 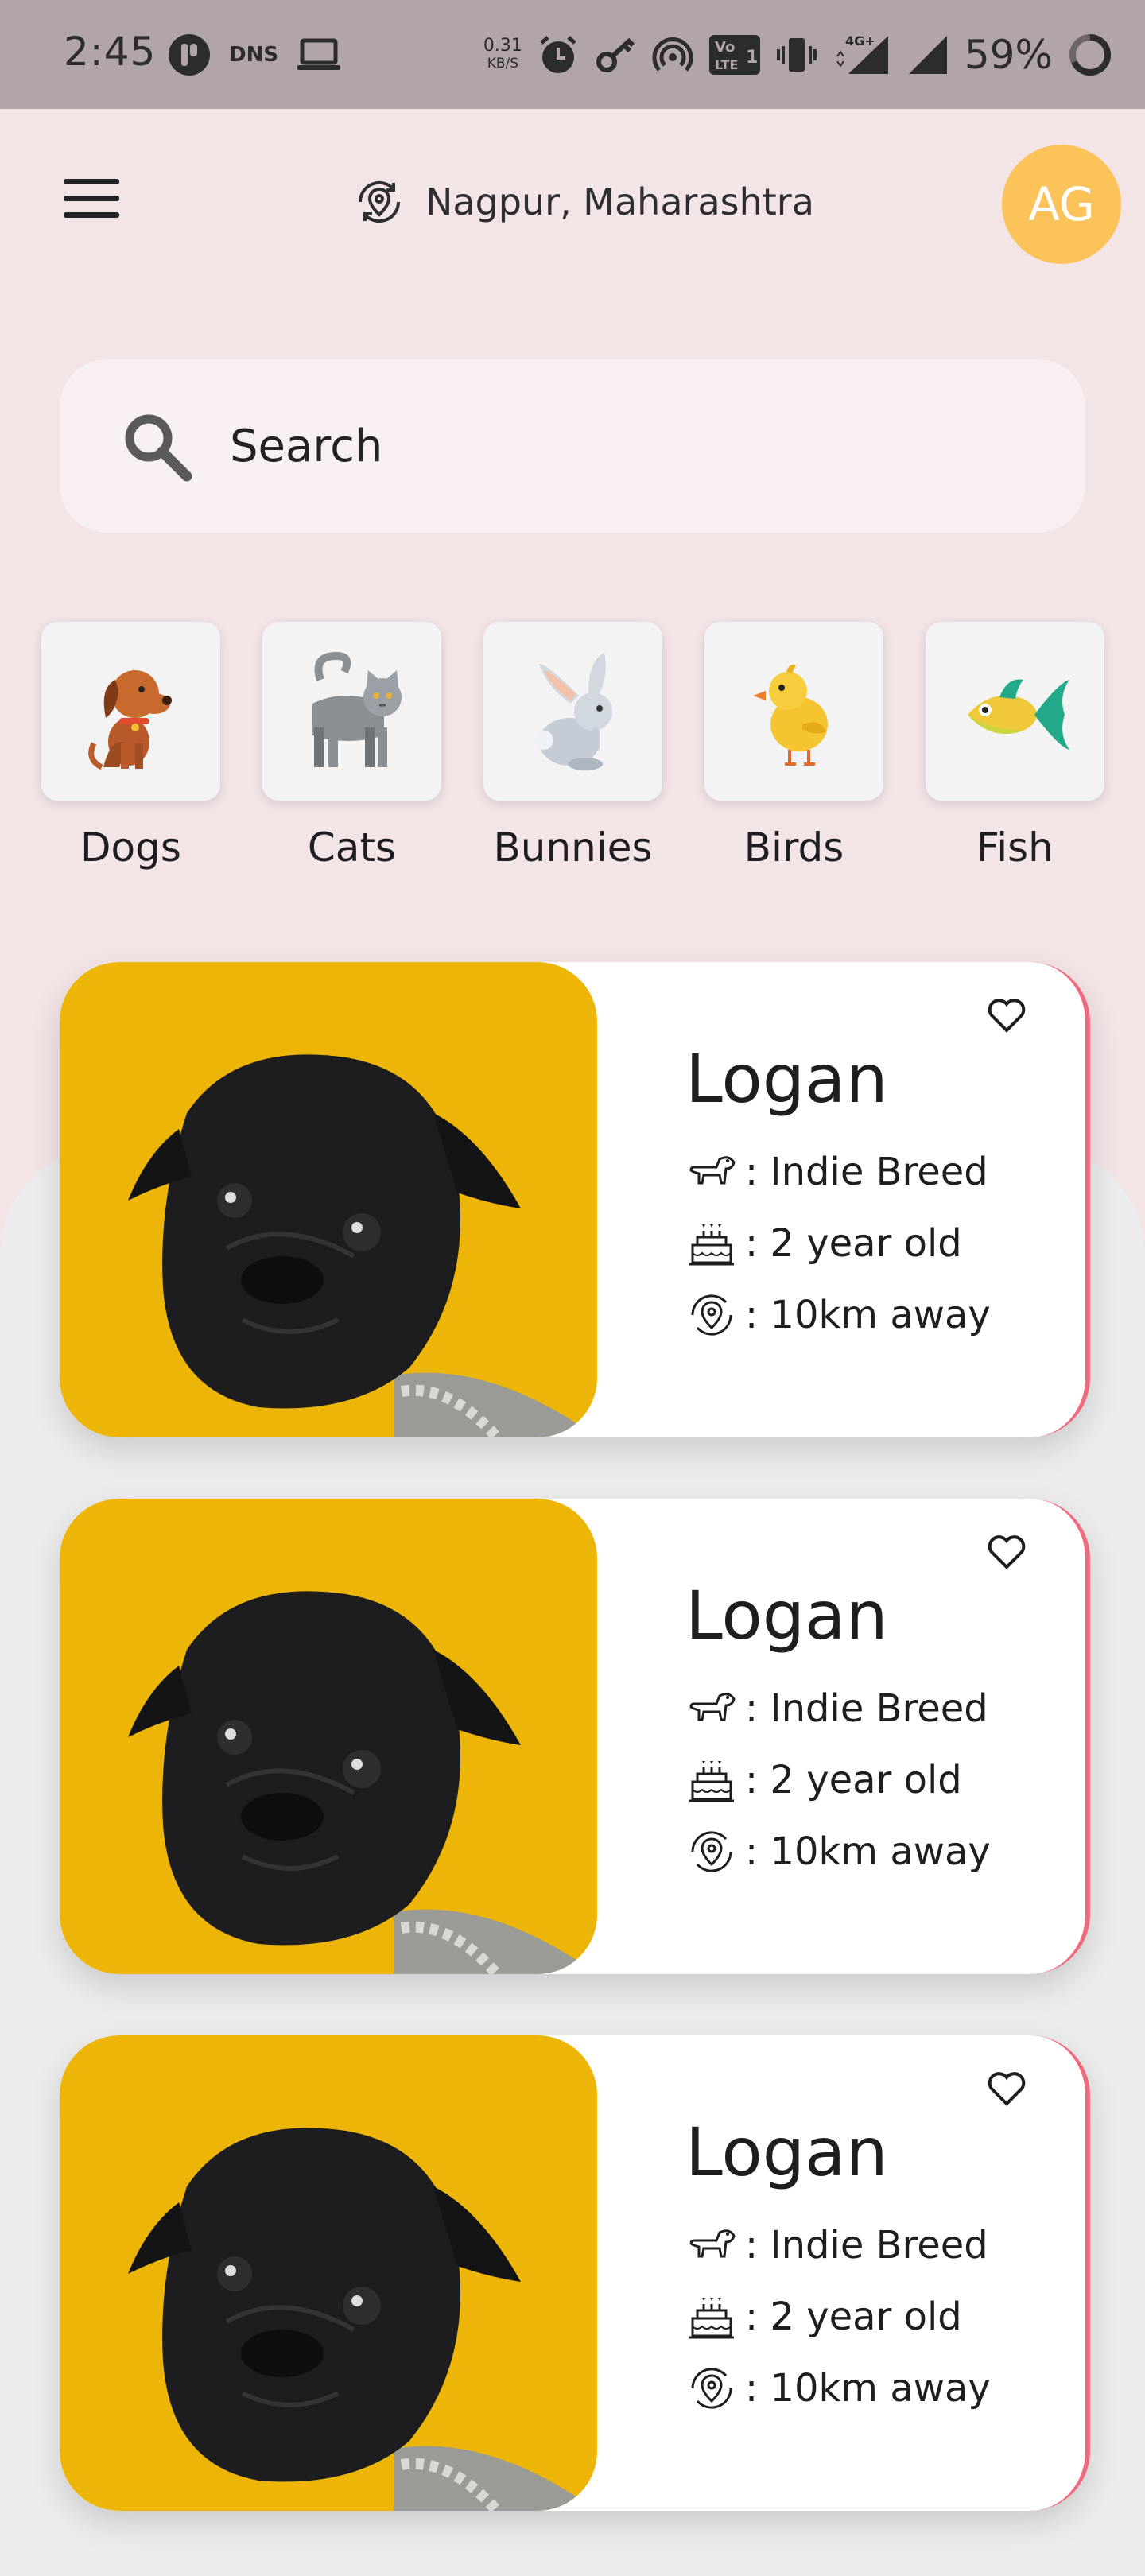 I want to click on alarm-icon, so click(x=558, y=55).